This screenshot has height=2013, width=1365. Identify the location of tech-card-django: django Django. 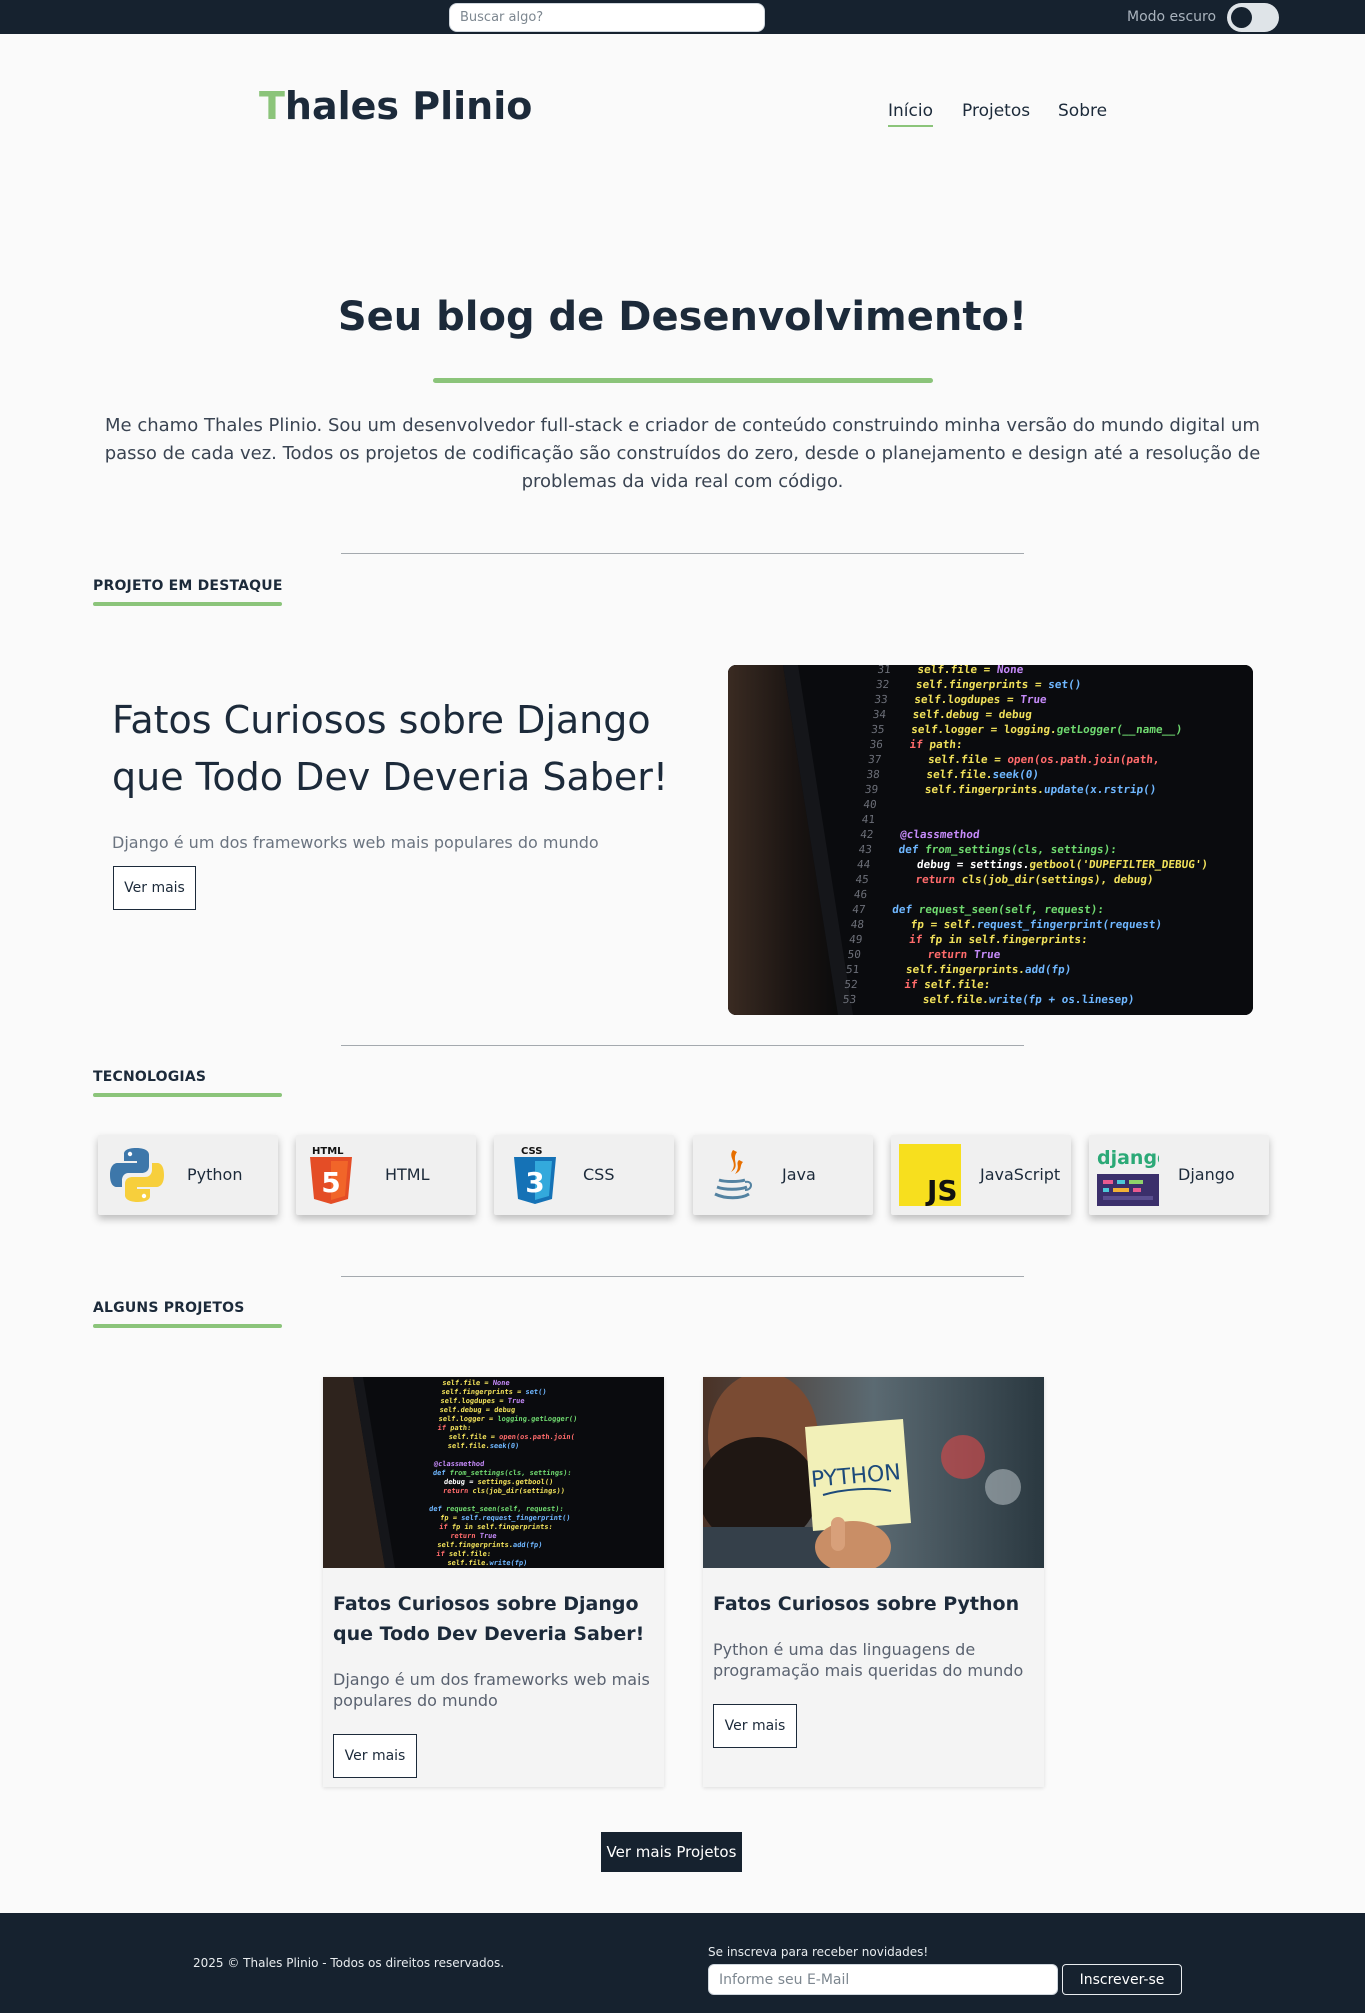
(1179, 1175).